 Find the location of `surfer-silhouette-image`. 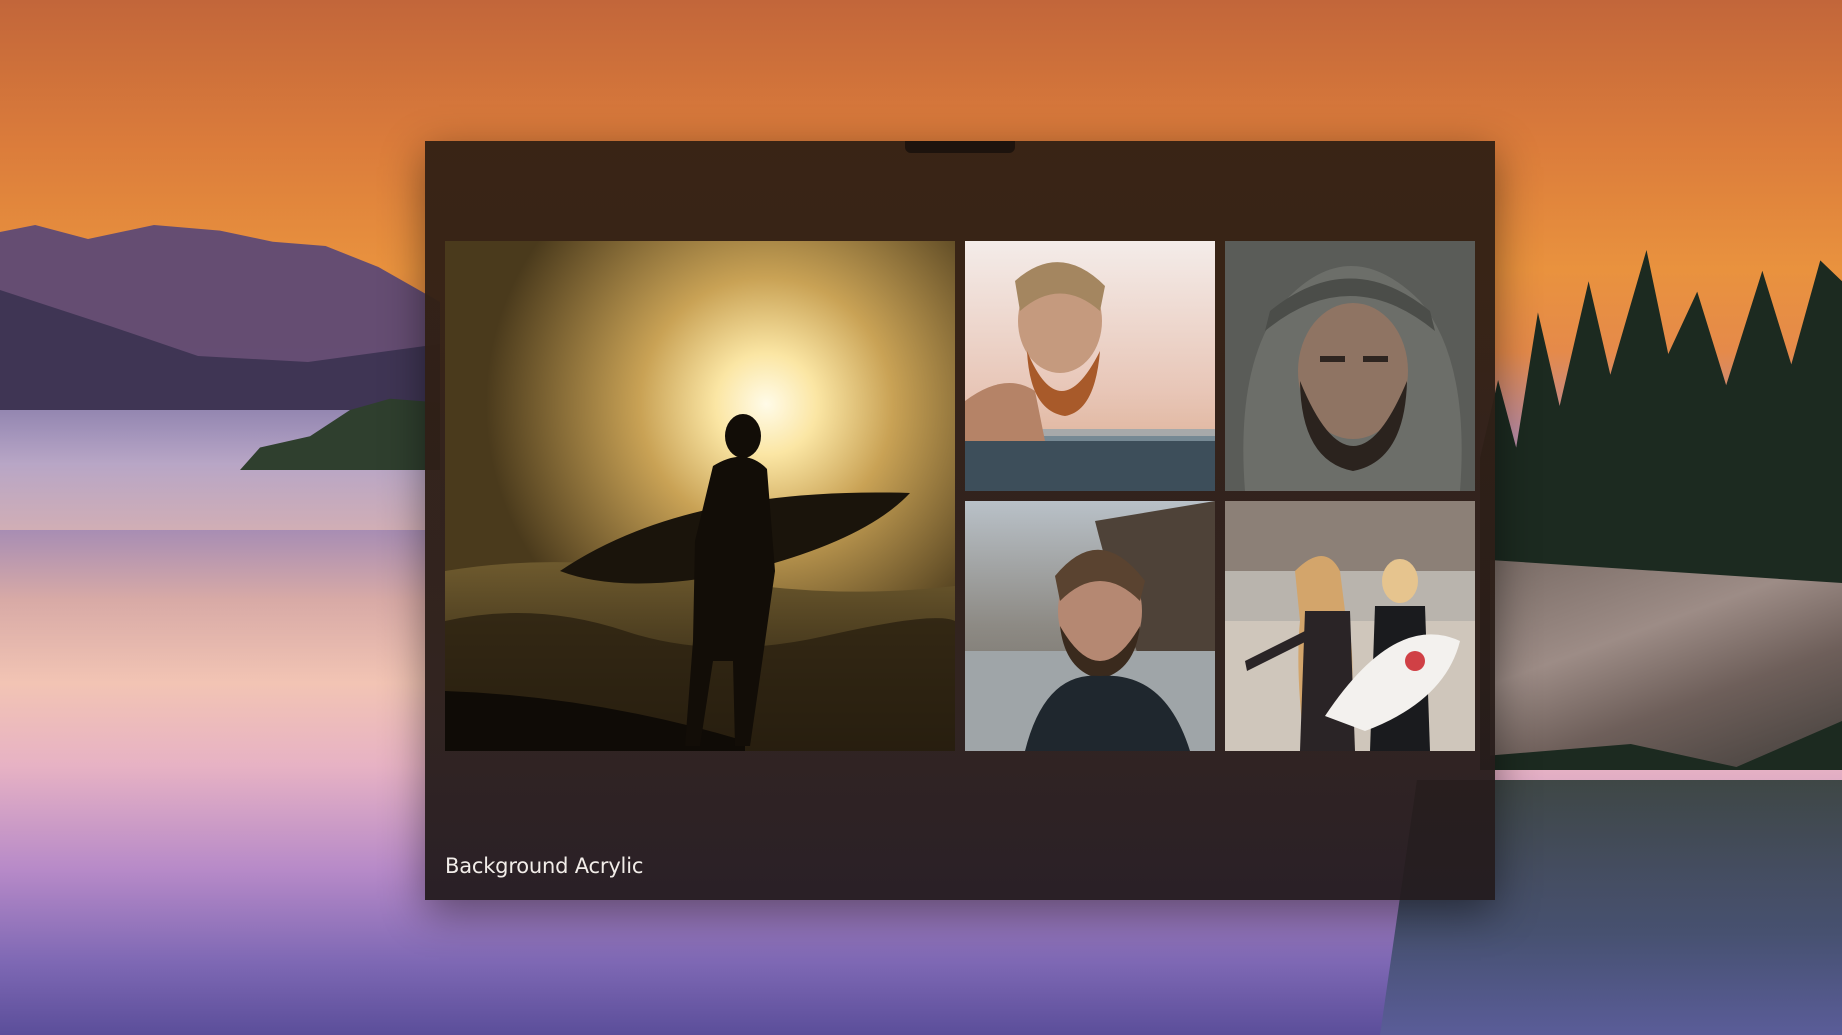

surfer-silhouette-image is located at coordinates (700, 496).